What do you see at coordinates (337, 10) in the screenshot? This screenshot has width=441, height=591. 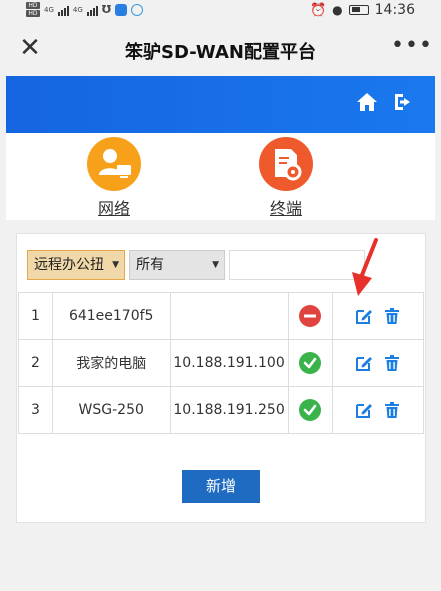 I see `location-icon: ●` at bounding box center [337, 10].